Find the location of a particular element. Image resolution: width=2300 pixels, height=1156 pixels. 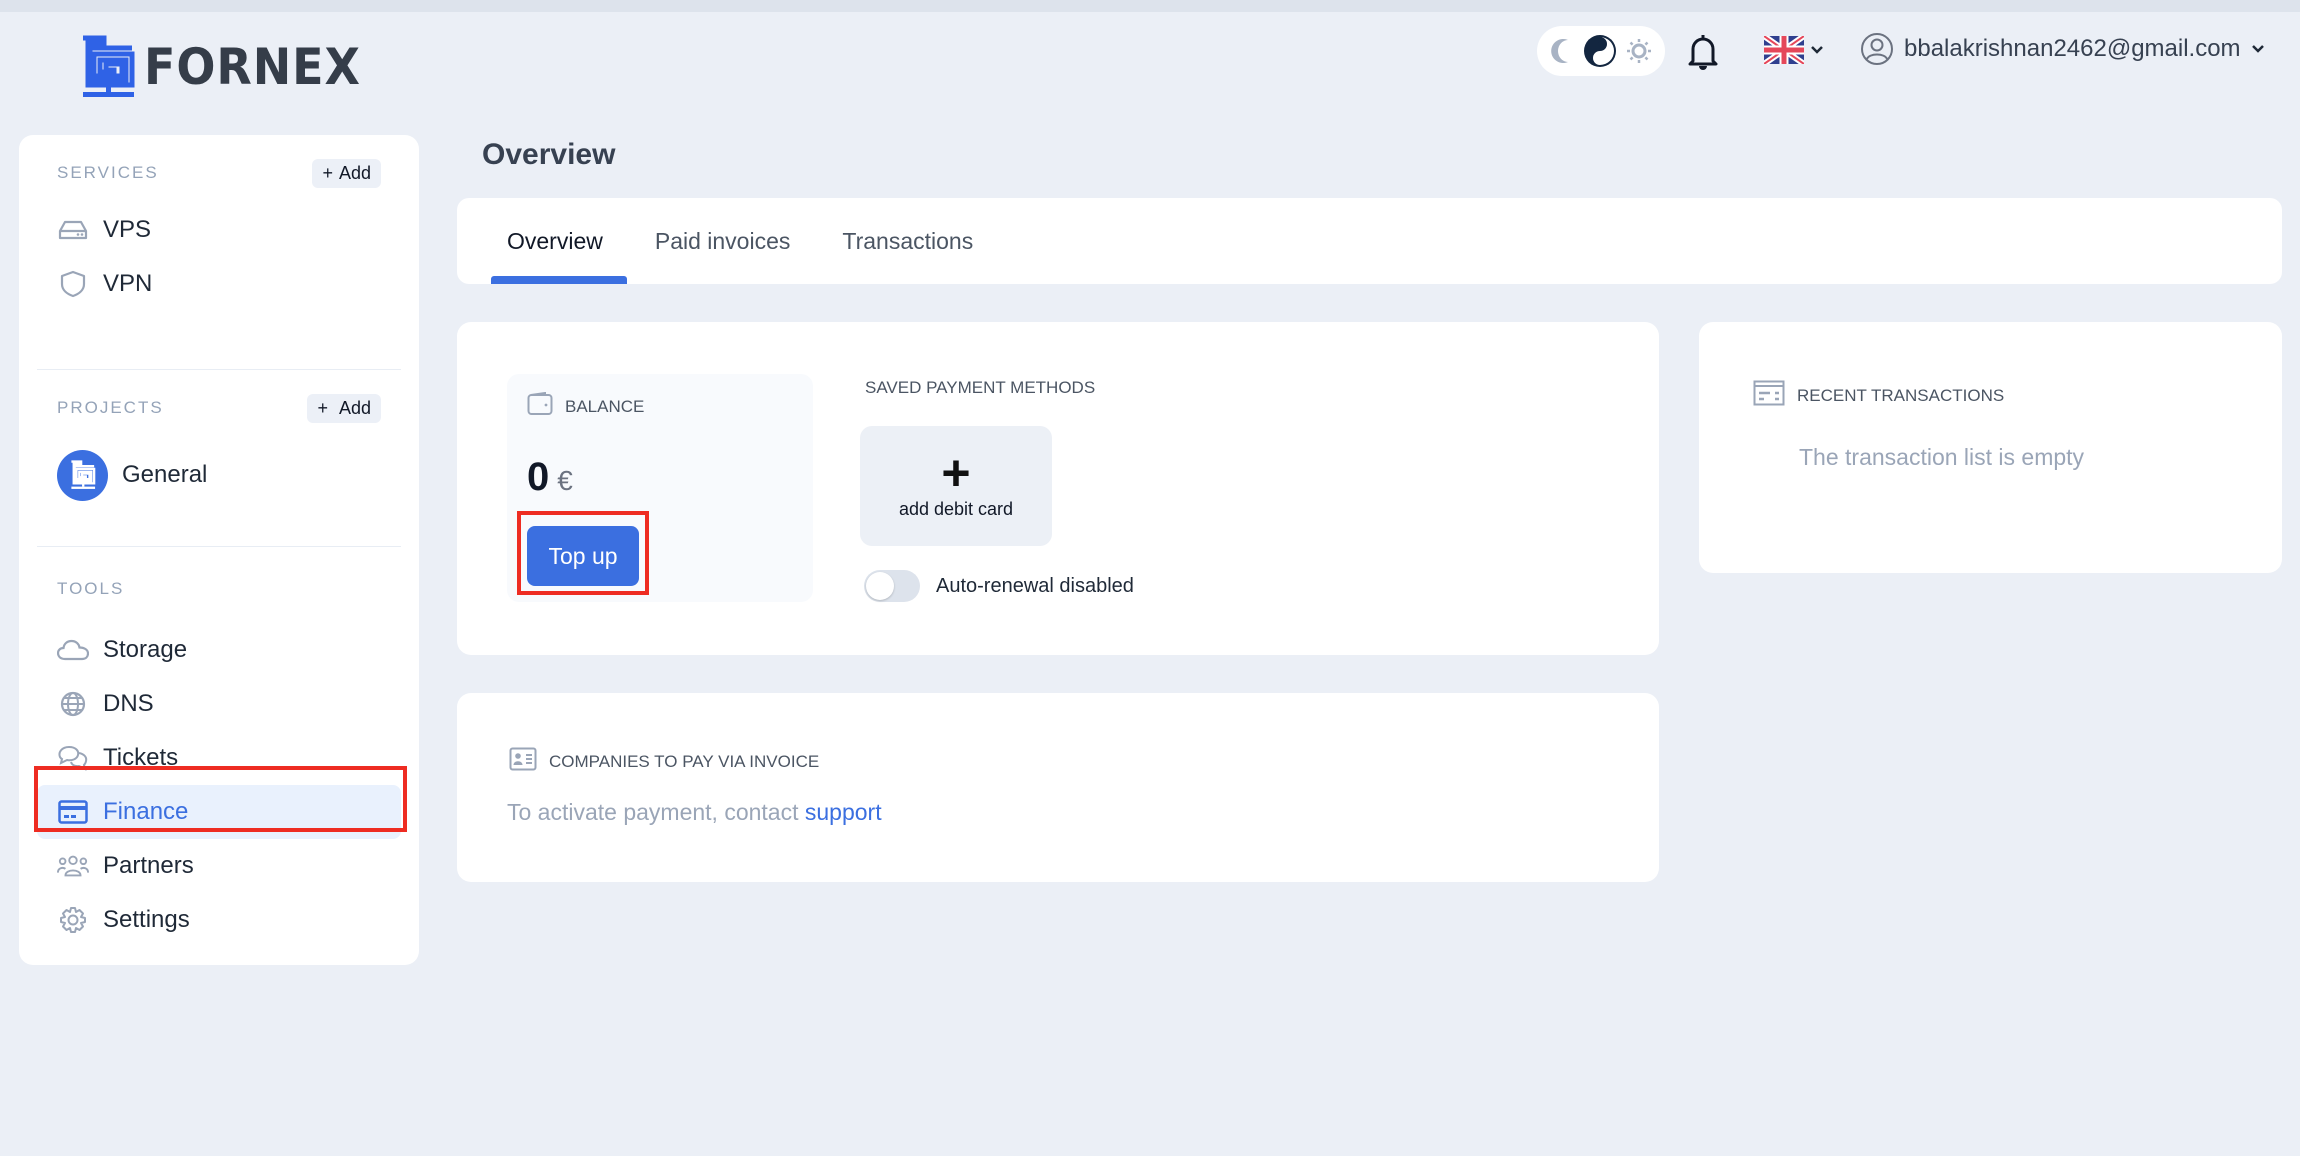

sidebar-item-vps: VPS is located at coordinates (219, 230).